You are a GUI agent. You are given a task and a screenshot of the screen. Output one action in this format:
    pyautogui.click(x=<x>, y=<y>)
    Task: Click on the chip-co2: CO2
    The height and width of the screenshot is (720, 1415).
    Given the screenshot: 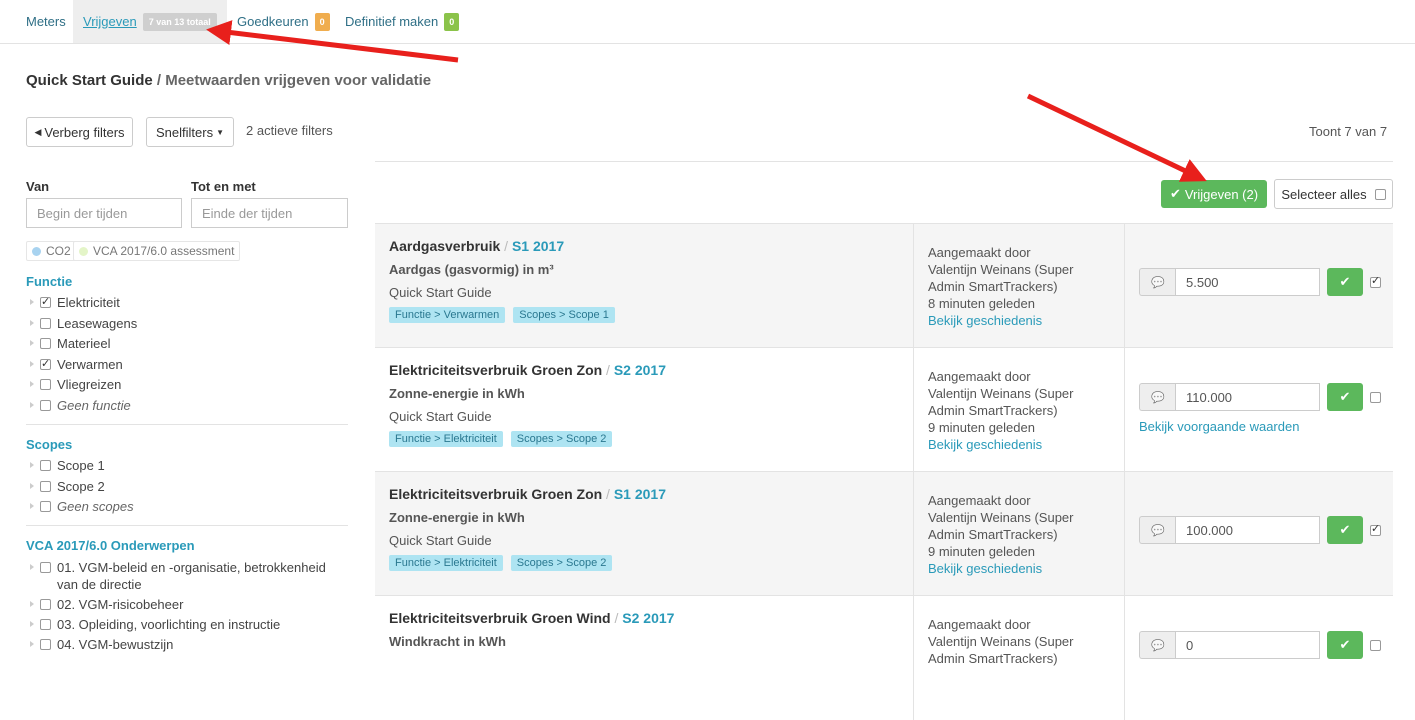 What is the action you would take?
    pyautogui.click(x=51, y=251)
    